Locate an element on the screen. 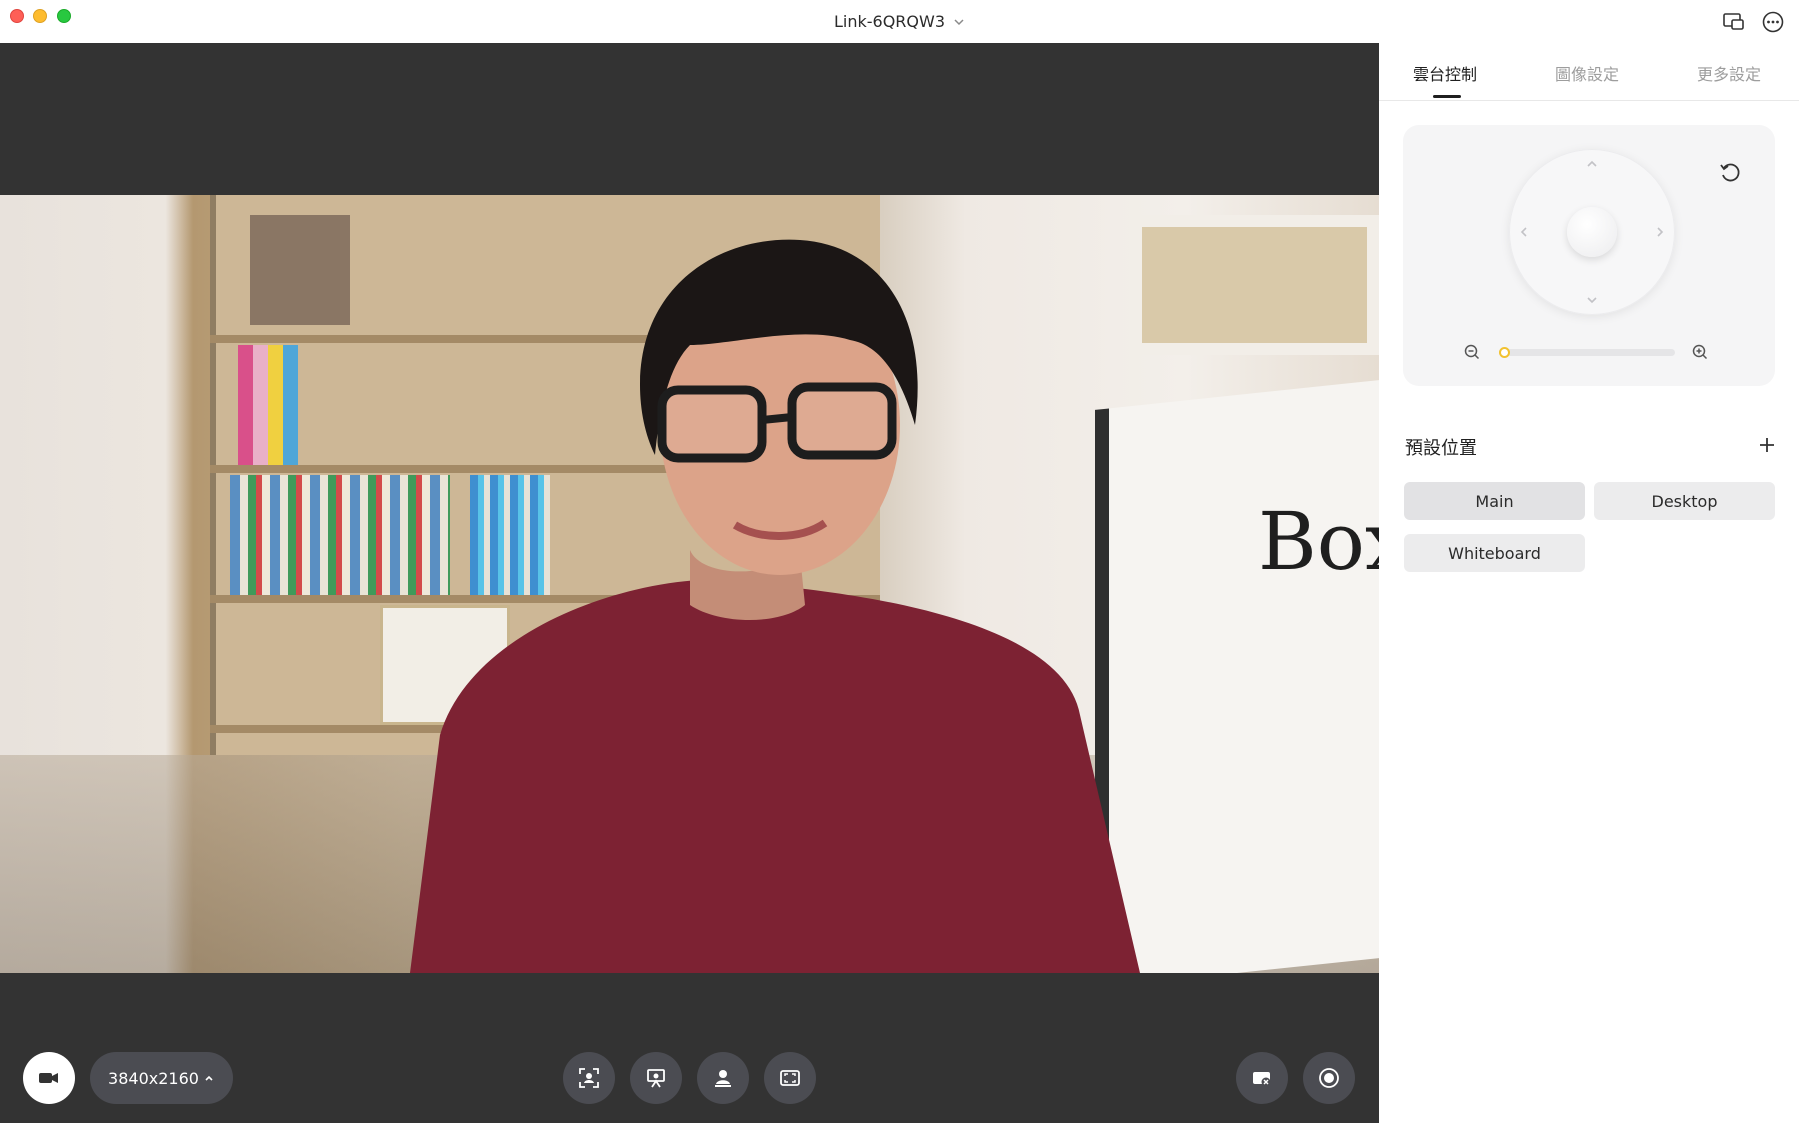  camera-off-icon is located at coordinates (1262, 1079).